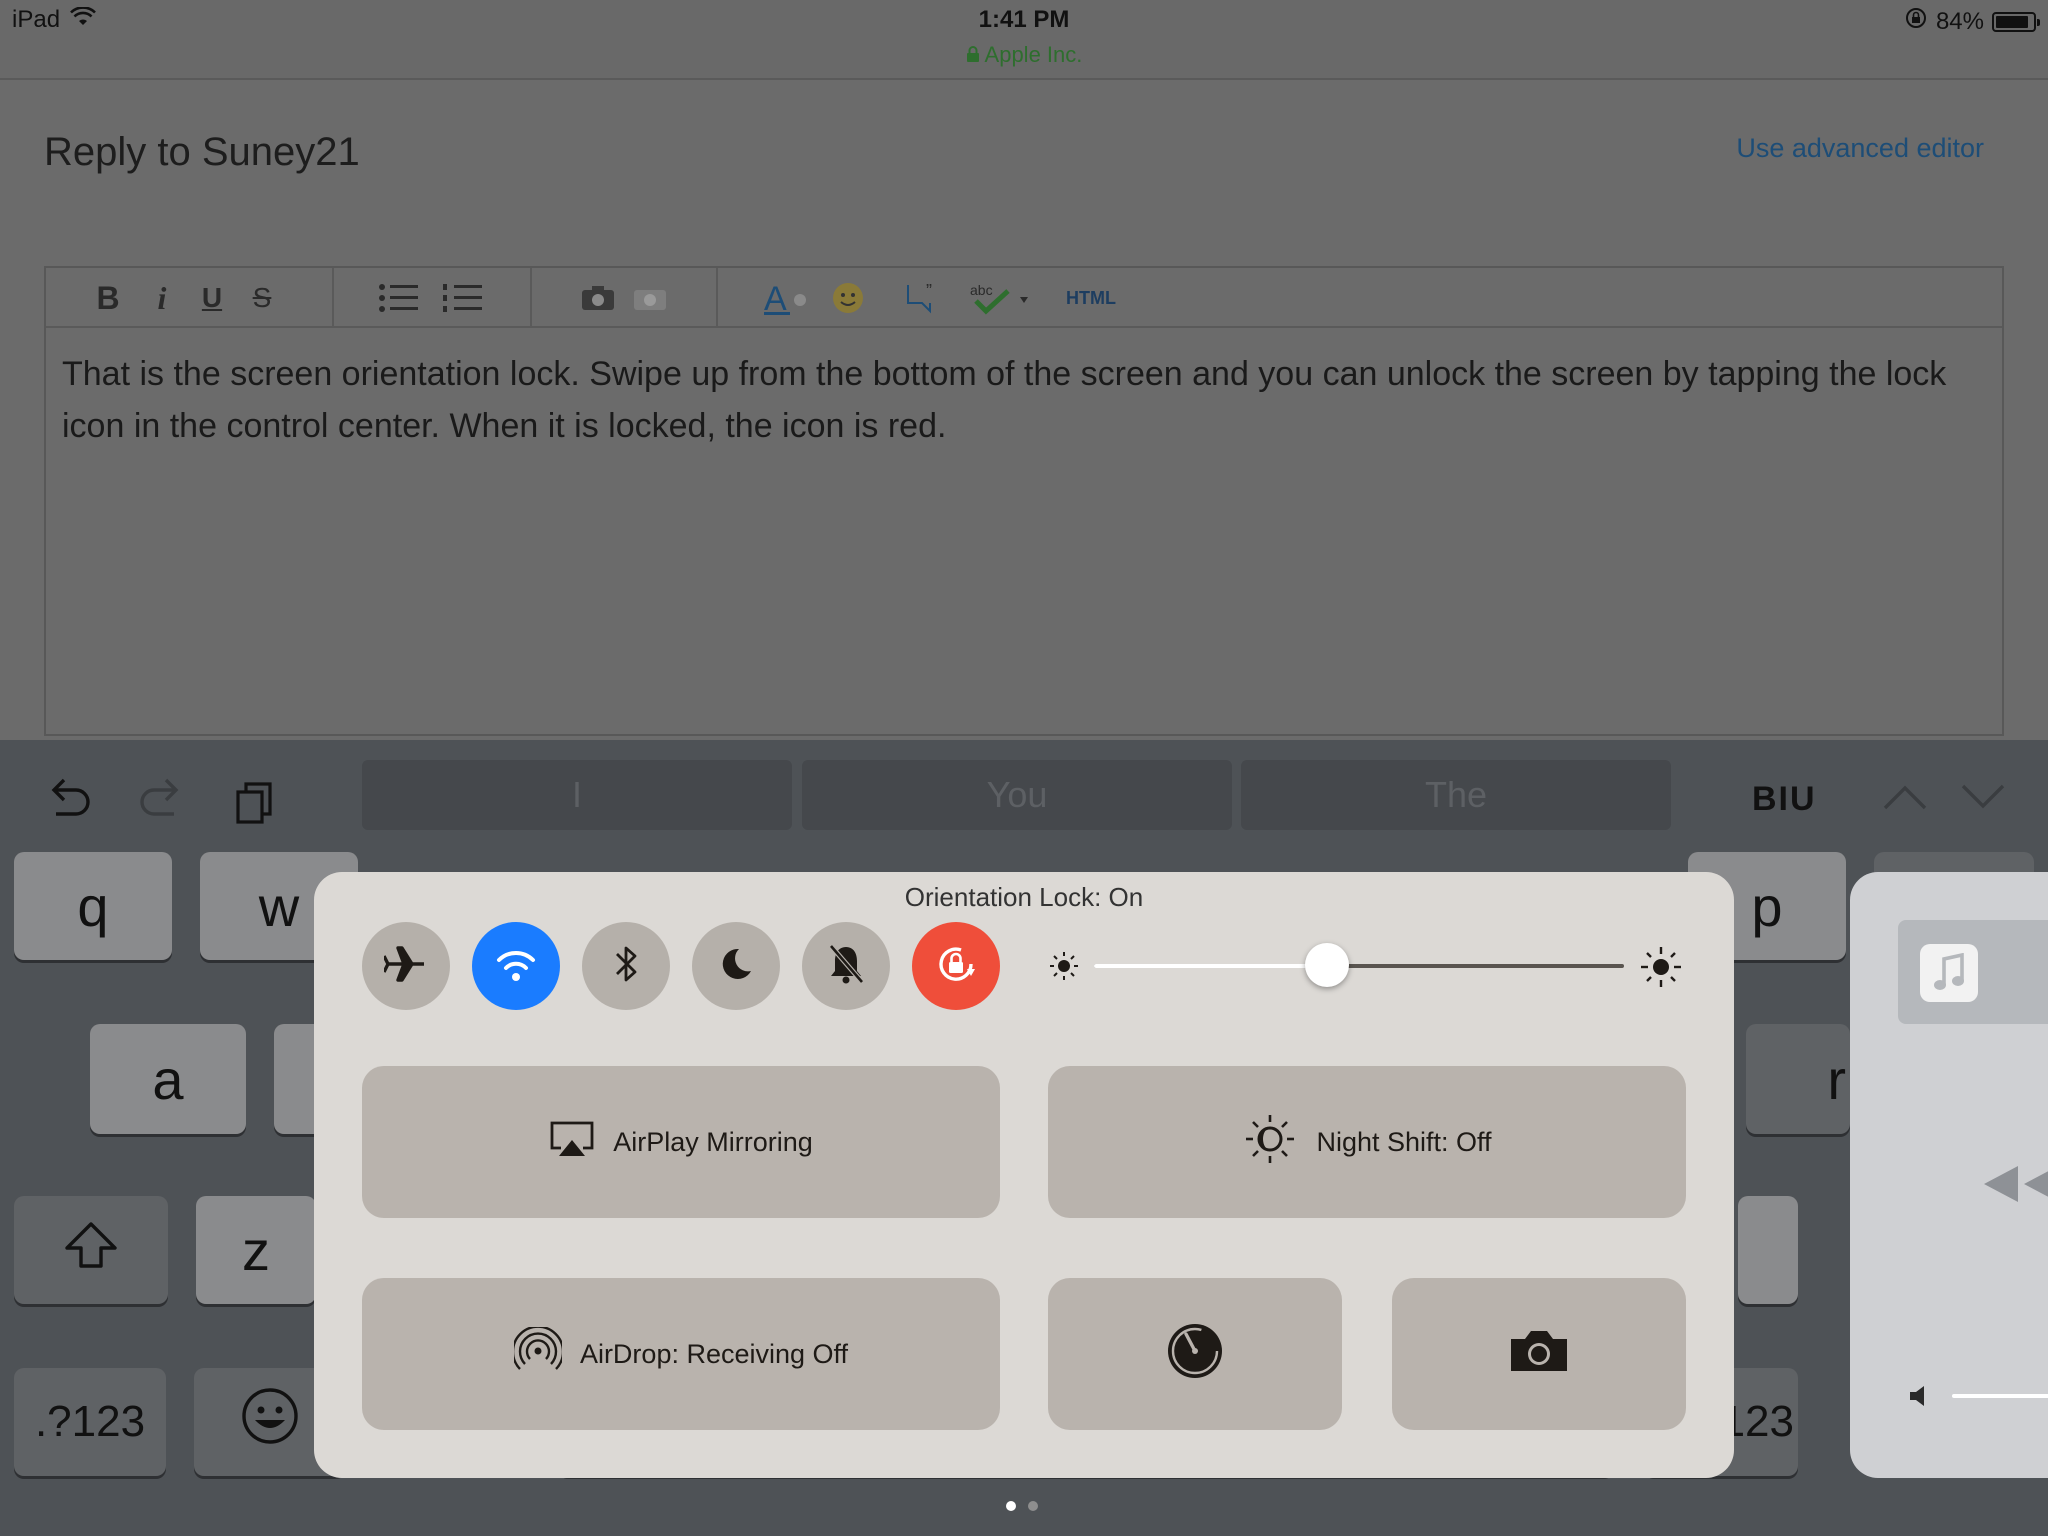  I want to click on brightness-slider-fill, so click(1211, 966).